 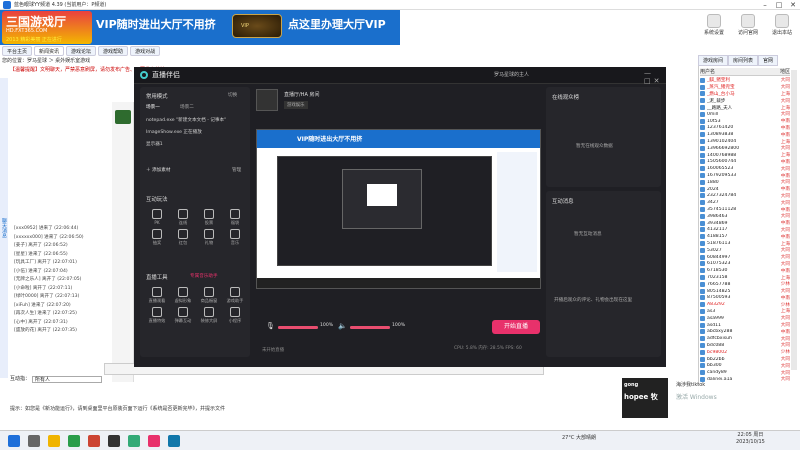 I want to click on vip-badge: VIP, so click(x=257, y=26).